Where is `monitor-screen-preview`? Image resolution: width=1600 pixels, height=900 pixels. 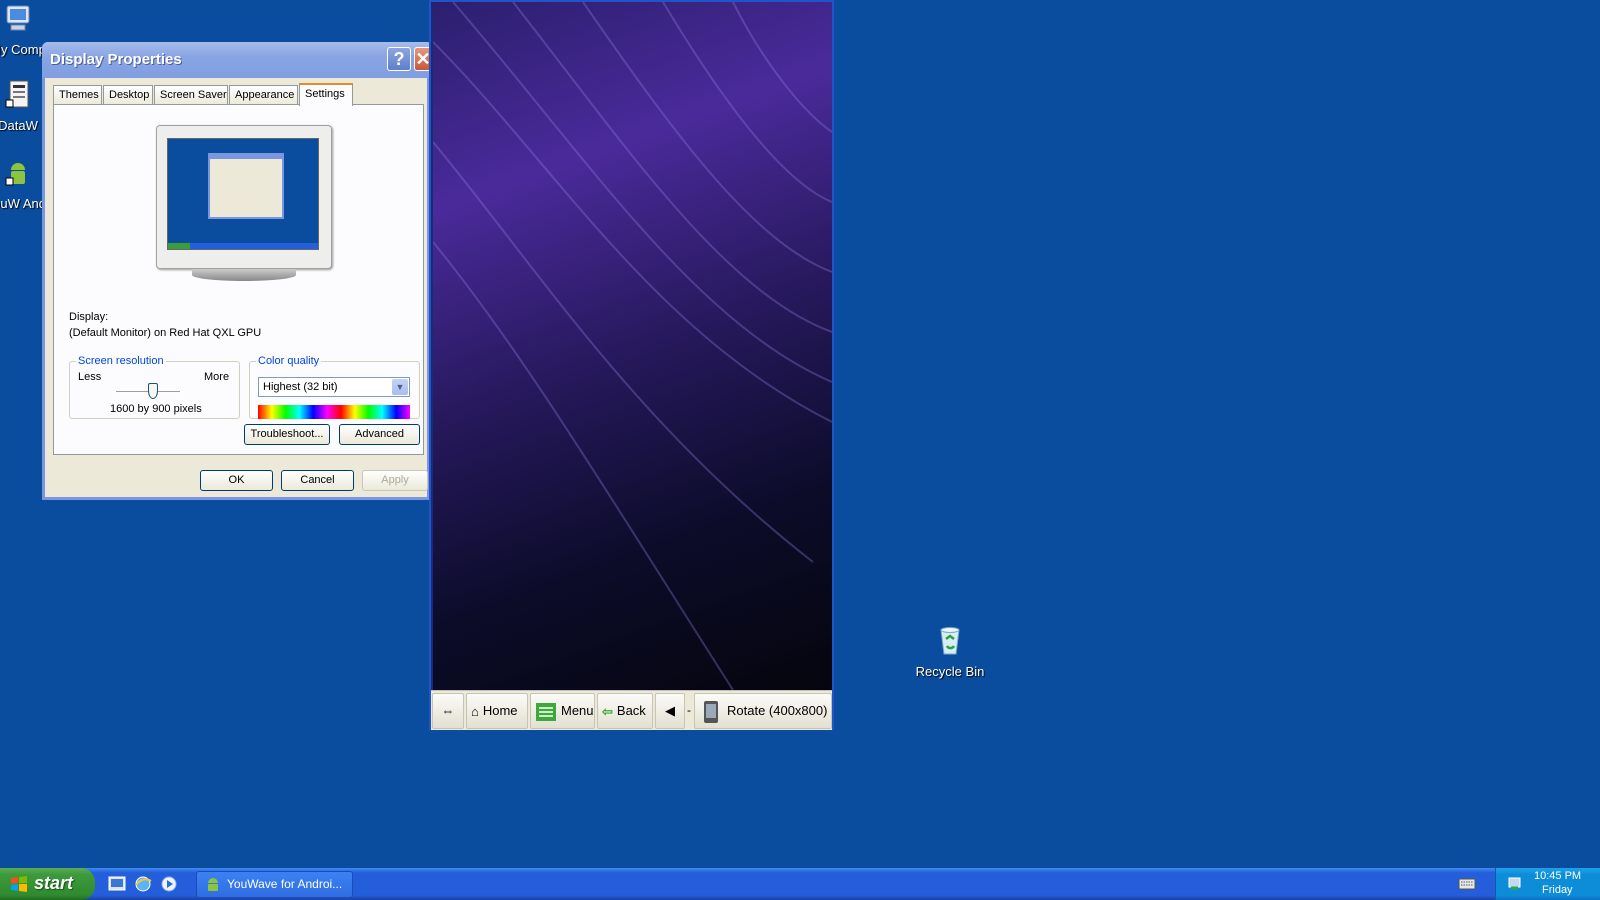
monitor-screen-preview is located at coordinates (243, 194).